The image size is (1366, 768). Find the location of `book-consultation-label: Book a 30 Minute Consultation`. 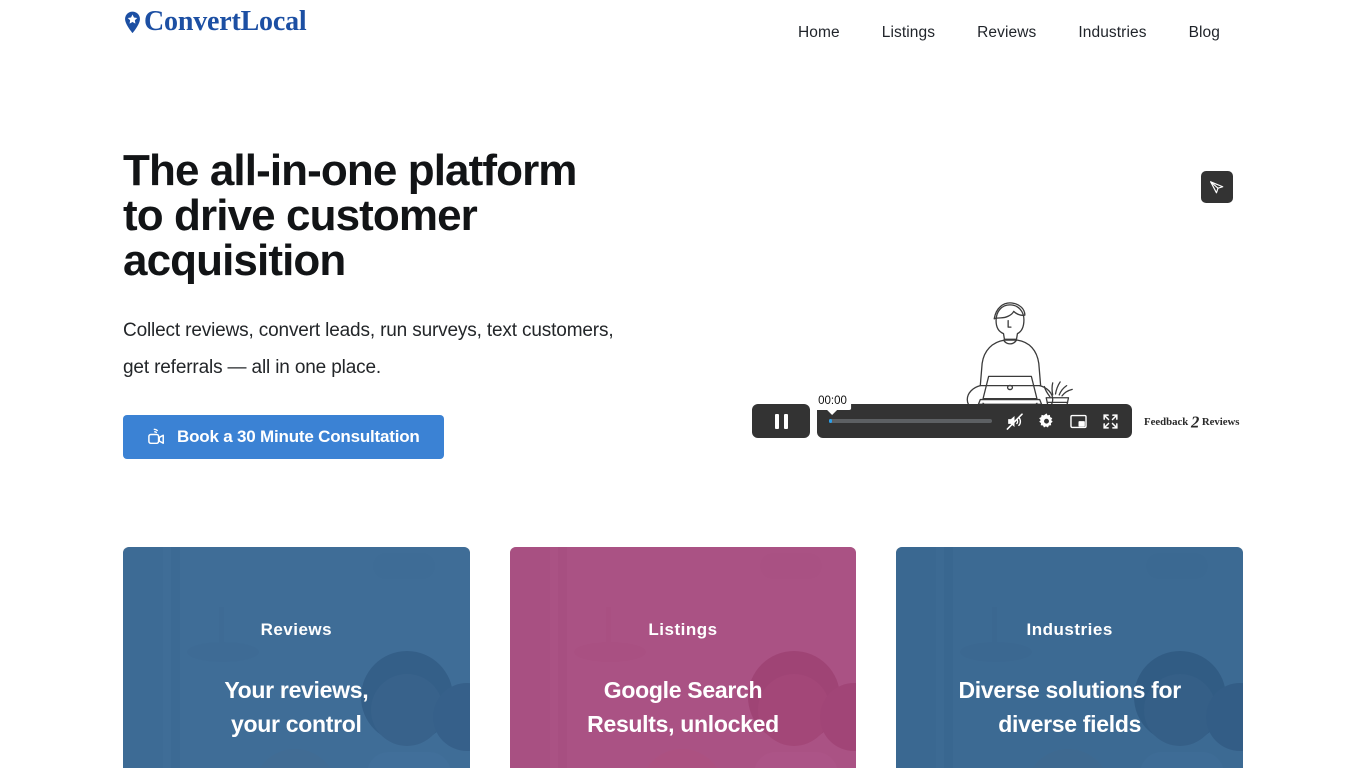

book-consultation-label: Book a 30 Minute Consultation is located at coordinates (298, 436).